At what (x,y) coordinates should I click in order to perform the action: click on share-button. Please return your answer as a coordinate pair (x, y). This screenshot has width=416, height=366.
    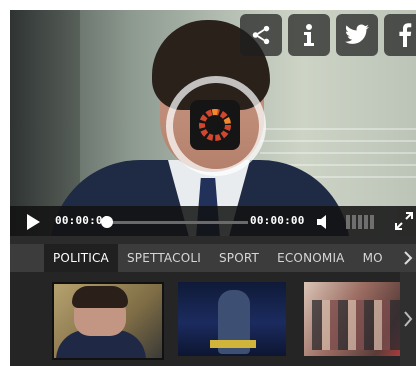
    Looking at the image, I should click on (261, 35).